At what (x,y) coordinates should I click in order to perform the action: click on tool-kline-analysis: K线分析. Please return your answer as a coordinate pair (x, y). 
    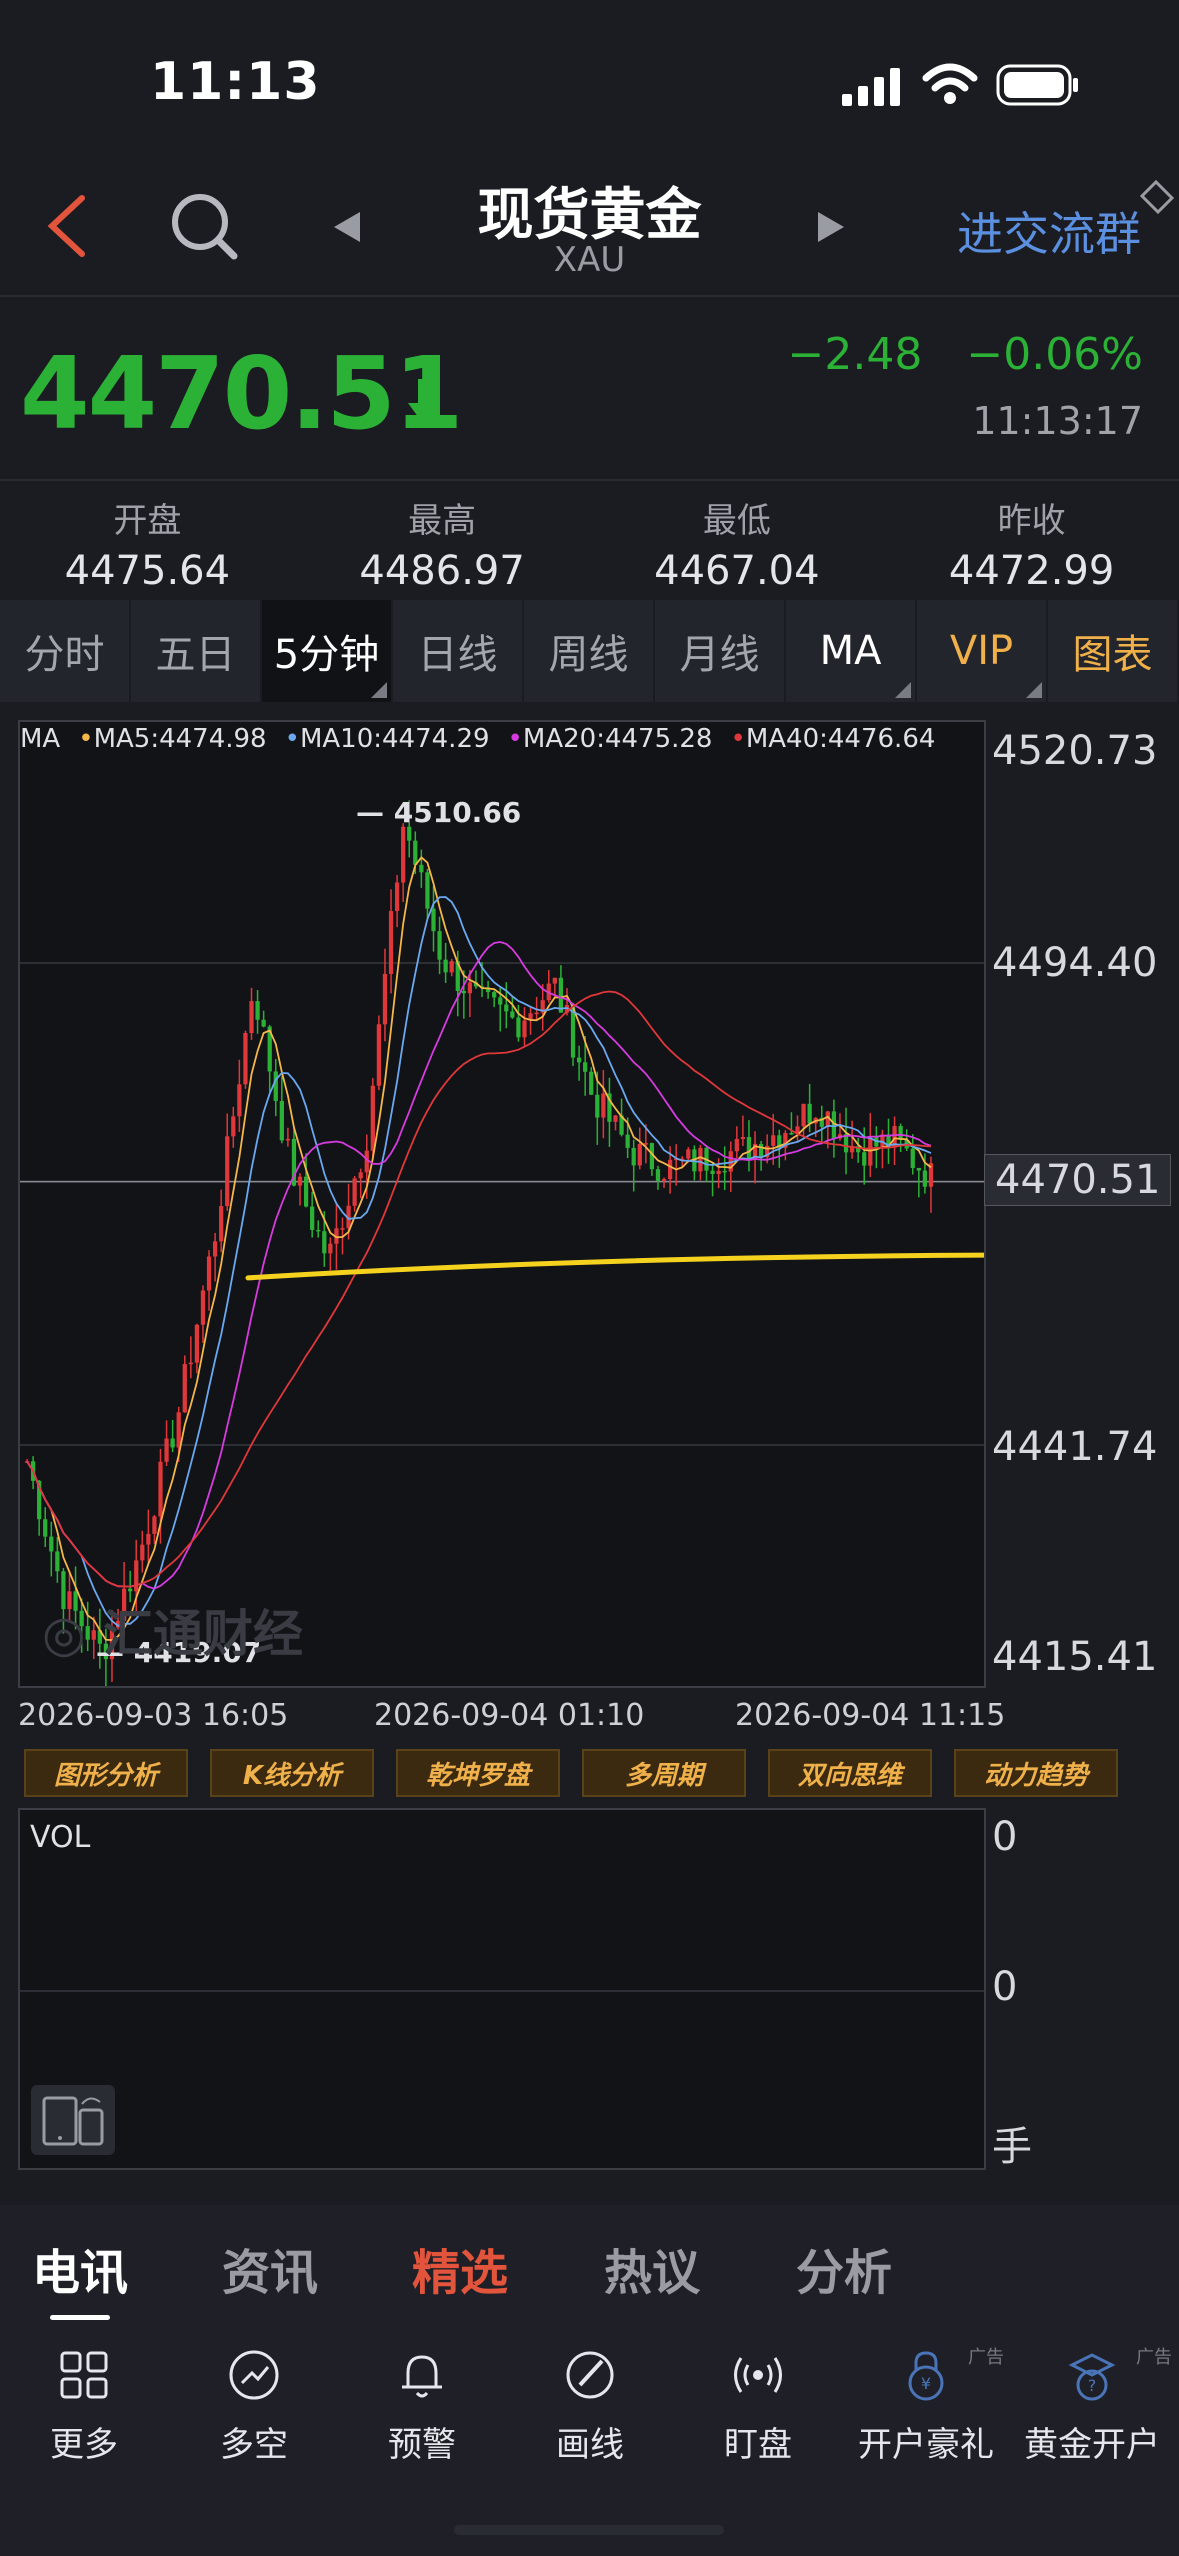
    Looking at the image, I should click on (292, 1773).